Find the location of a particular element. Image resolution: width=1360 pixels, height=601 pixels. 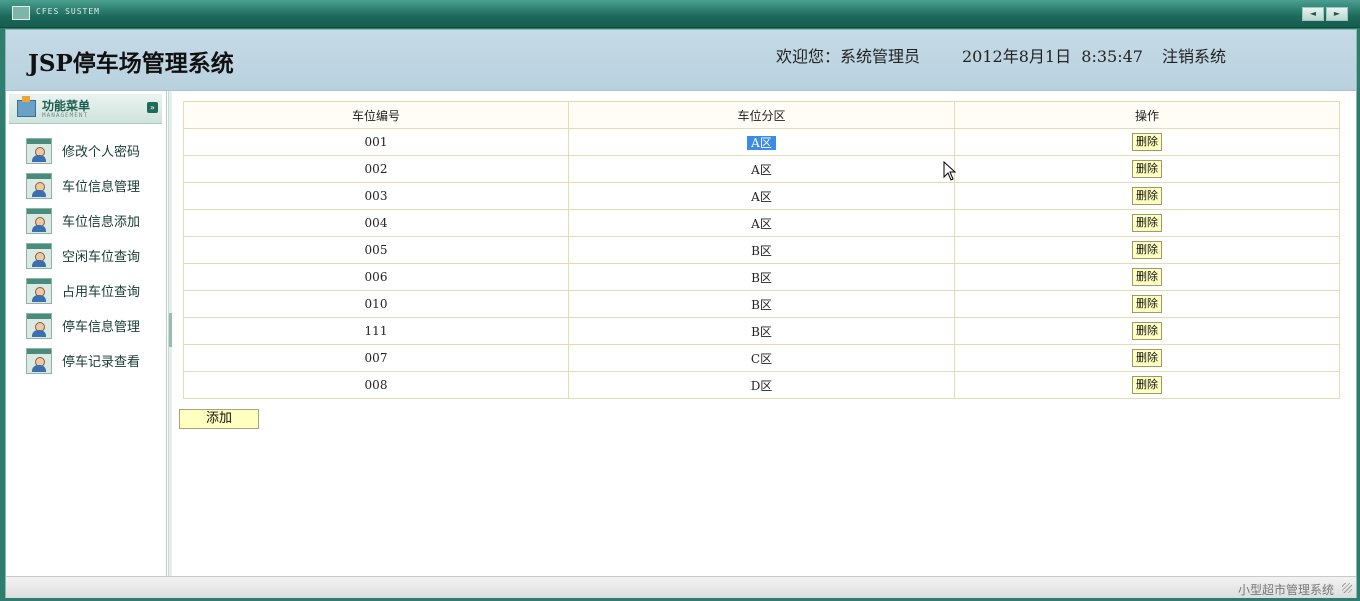

table-row: 003 A区 删除 is located at coordinates (761, 196).